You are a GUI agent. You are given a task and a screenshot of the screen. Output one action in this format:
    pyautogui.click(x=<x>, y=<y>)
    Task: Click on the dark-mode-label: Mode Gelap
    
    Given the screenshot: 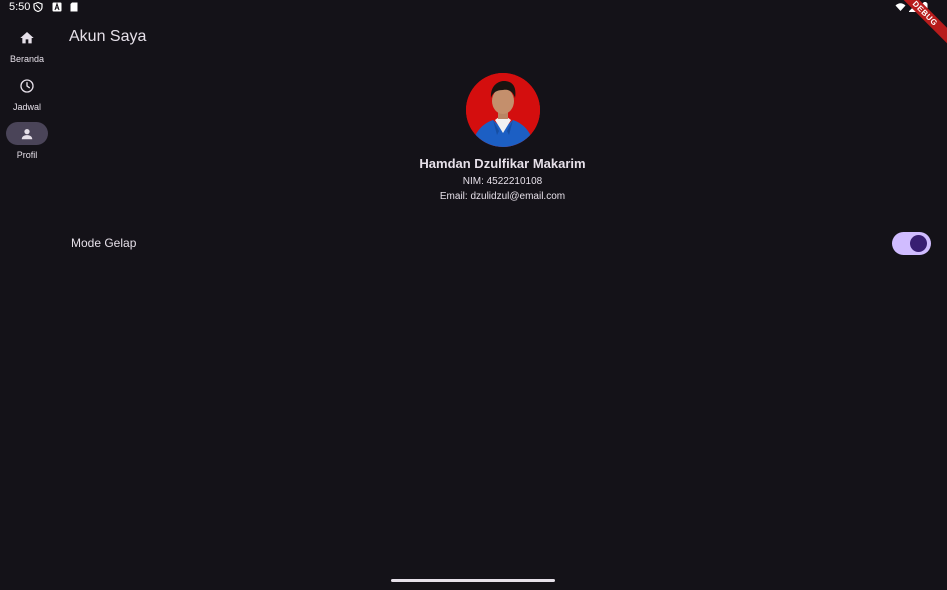 What is the action you would take?
    pyautogui.click(x=104, y=243)
    